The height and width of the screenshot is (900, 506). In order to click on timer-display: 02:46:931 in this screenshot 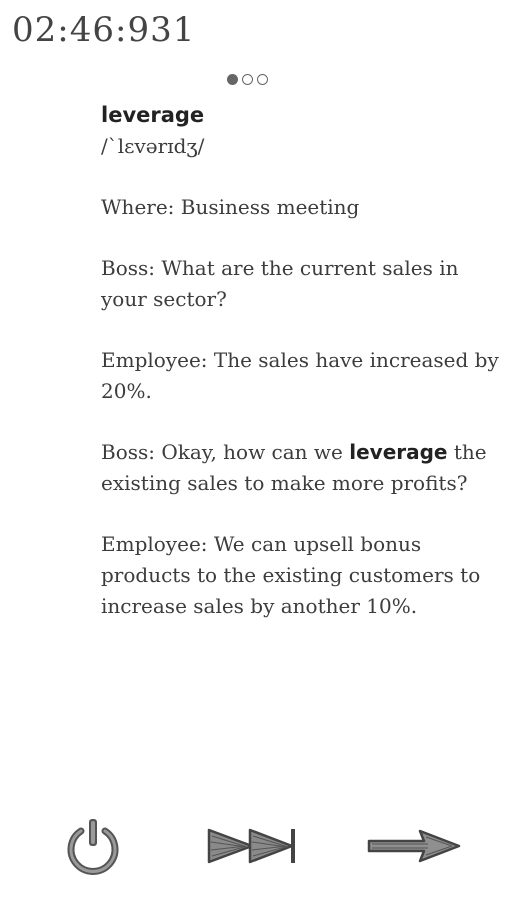, I will do `click(104, 30)`.